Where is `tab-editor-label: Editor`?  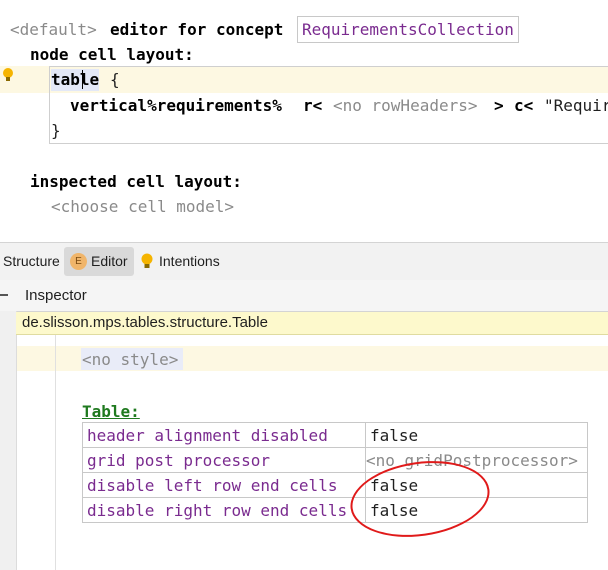
tab-editor-label: Editor is located at coordinates (109, 261).